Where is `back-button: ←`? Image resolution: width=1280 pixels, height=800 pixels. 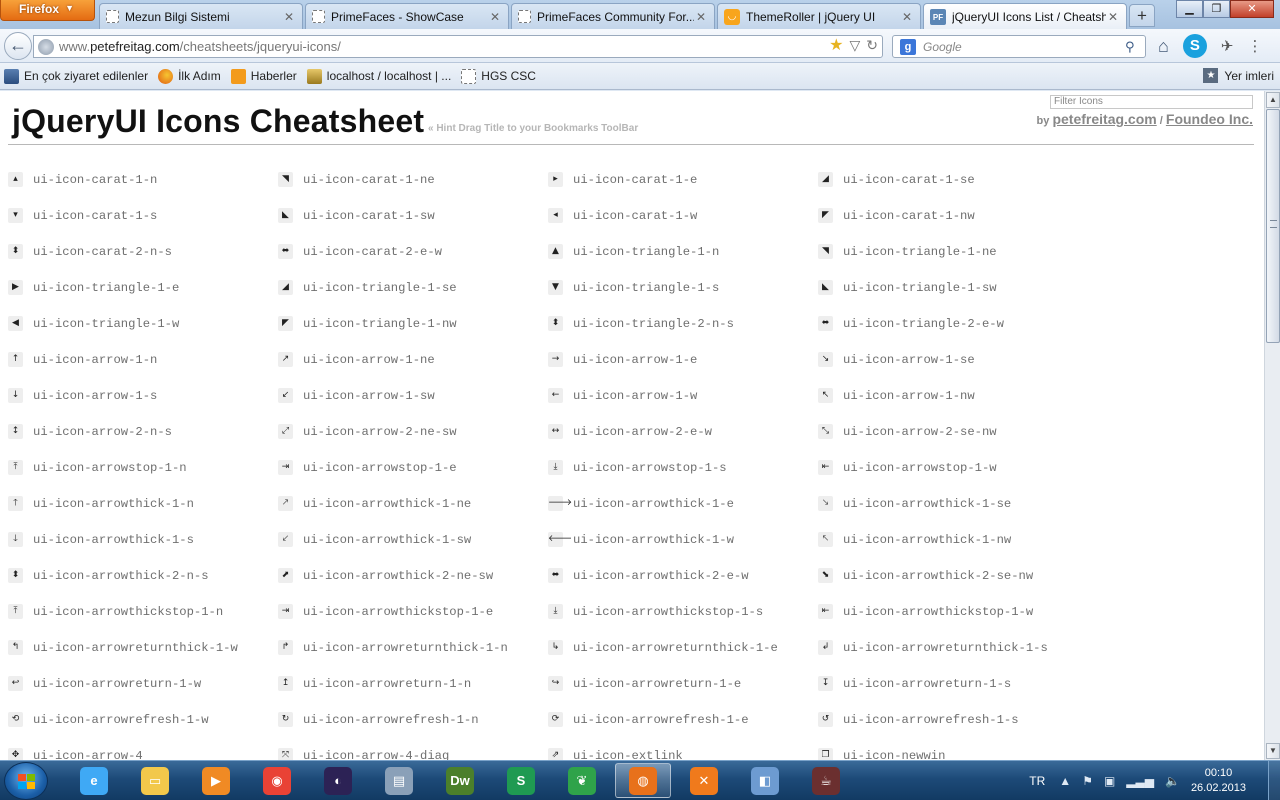 back-button: ← is located at coordinates (18, 46).